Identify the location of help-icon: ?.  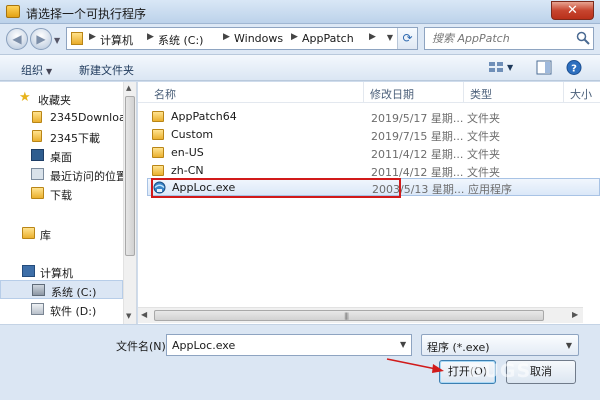
(574, 67).